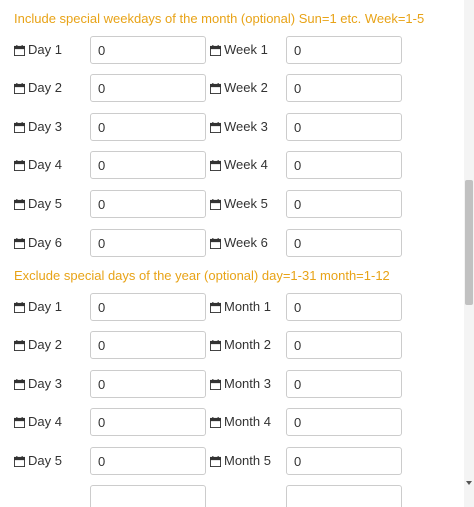  Describe the element at coordinates (148, 204) in the screenshot. I see `include-day-5-input` at that location.